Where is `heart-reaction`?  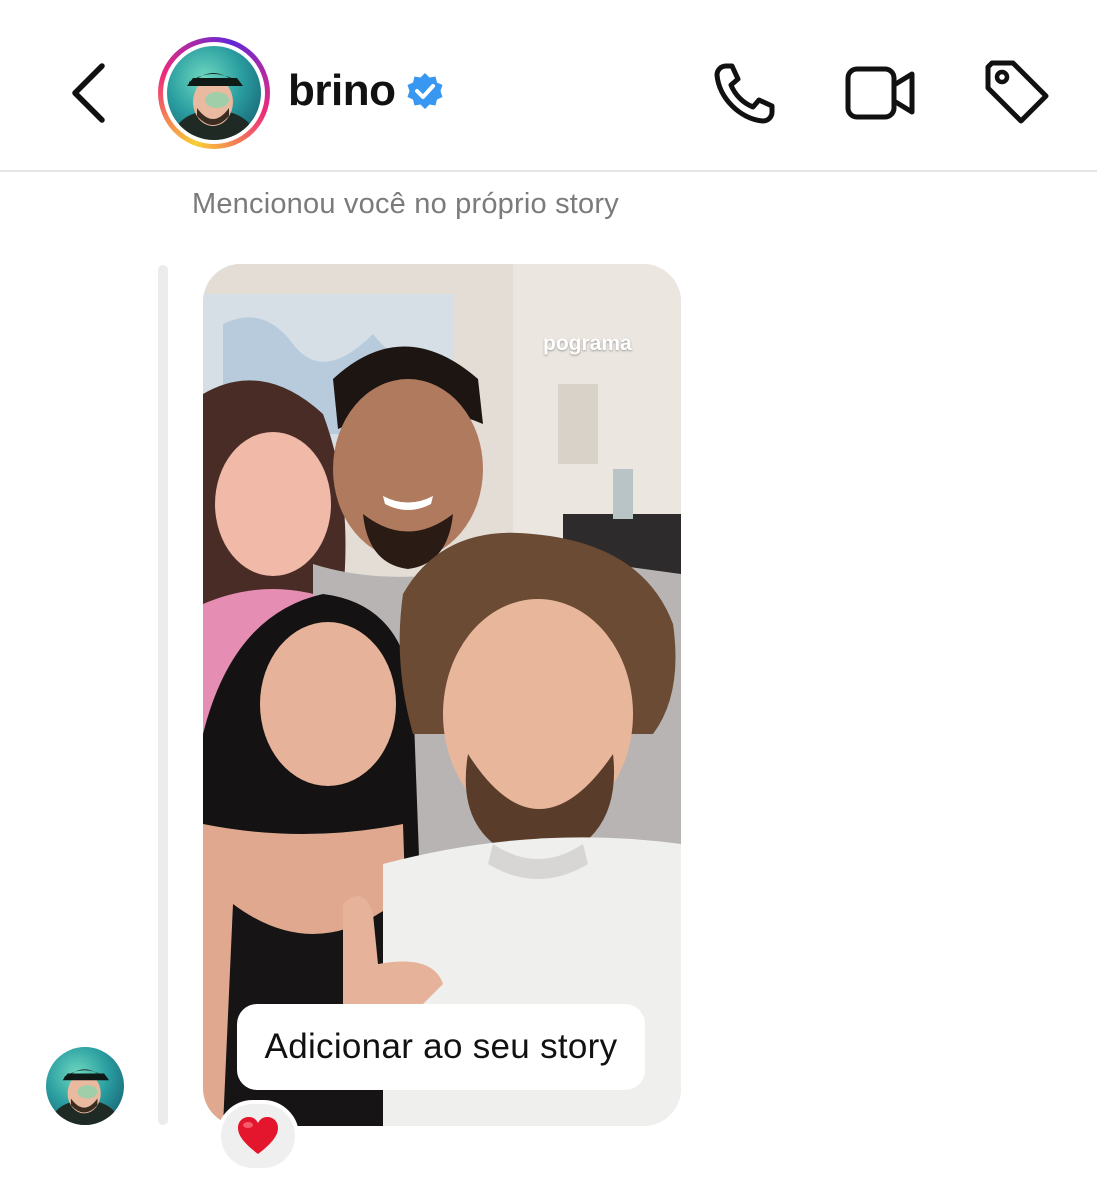
heart-reaction is located at coordinates (258, 1136).